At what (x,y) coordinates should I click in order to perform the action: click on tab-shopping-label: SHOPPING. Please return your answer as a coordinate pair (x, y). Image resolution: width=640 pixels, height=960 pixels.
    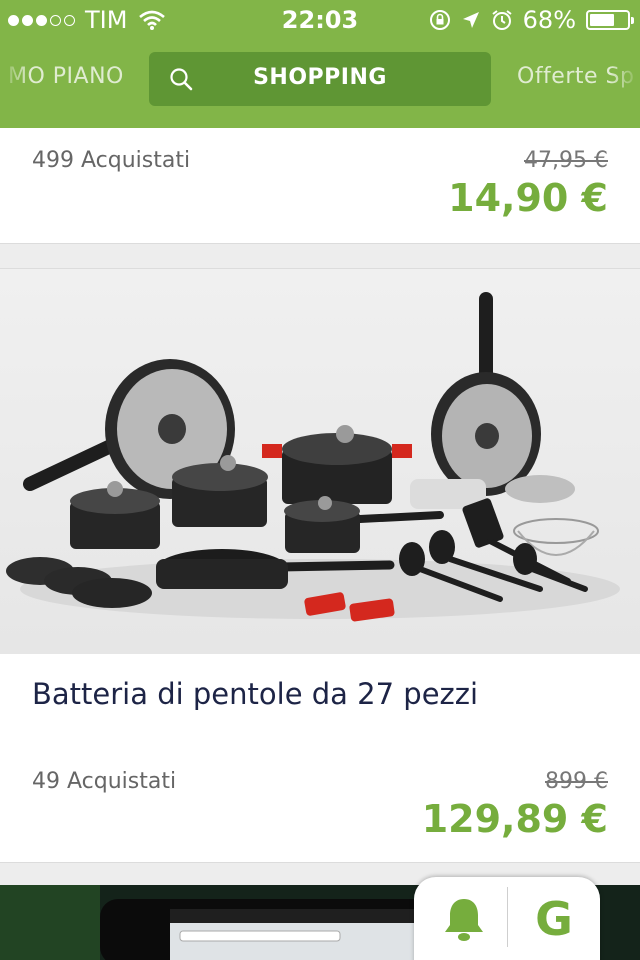
    Looking at the image, I should click on (320, 77).